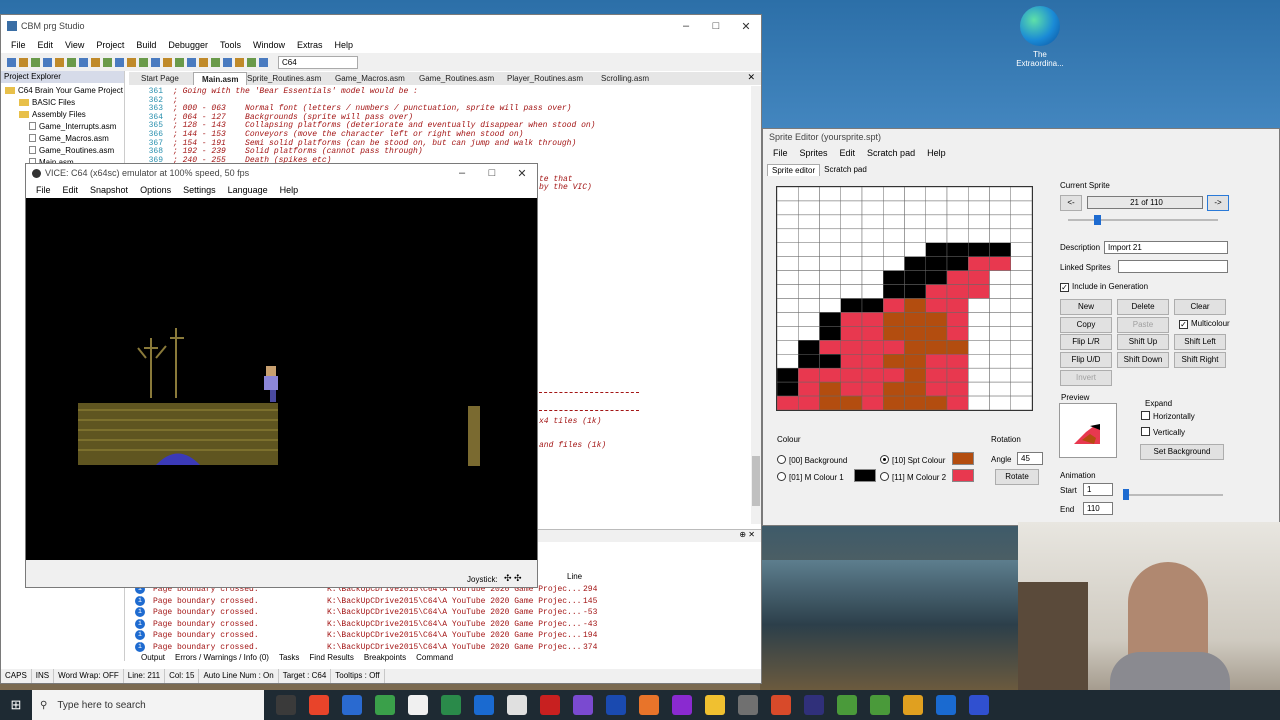 This screenshot has width=1280, height=720. Describe the element at coordinates (716, 26) in the screenshot. I see `maximize-button: □` at that location.